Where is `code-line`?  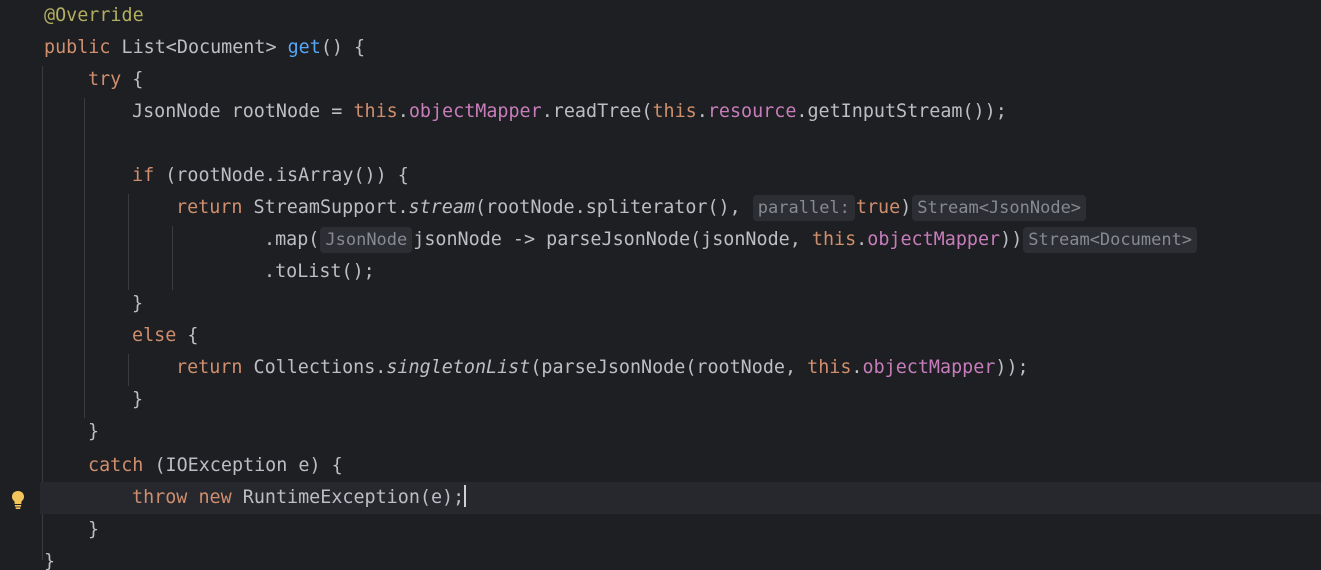
code-line is located at coordinates (660, 144).